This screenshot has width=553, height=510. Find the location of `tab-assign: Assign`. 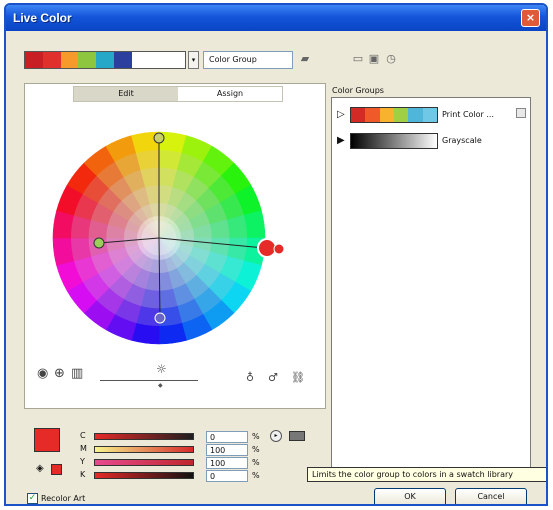

tab-assign: Assign is located at coordinates (230, 94).